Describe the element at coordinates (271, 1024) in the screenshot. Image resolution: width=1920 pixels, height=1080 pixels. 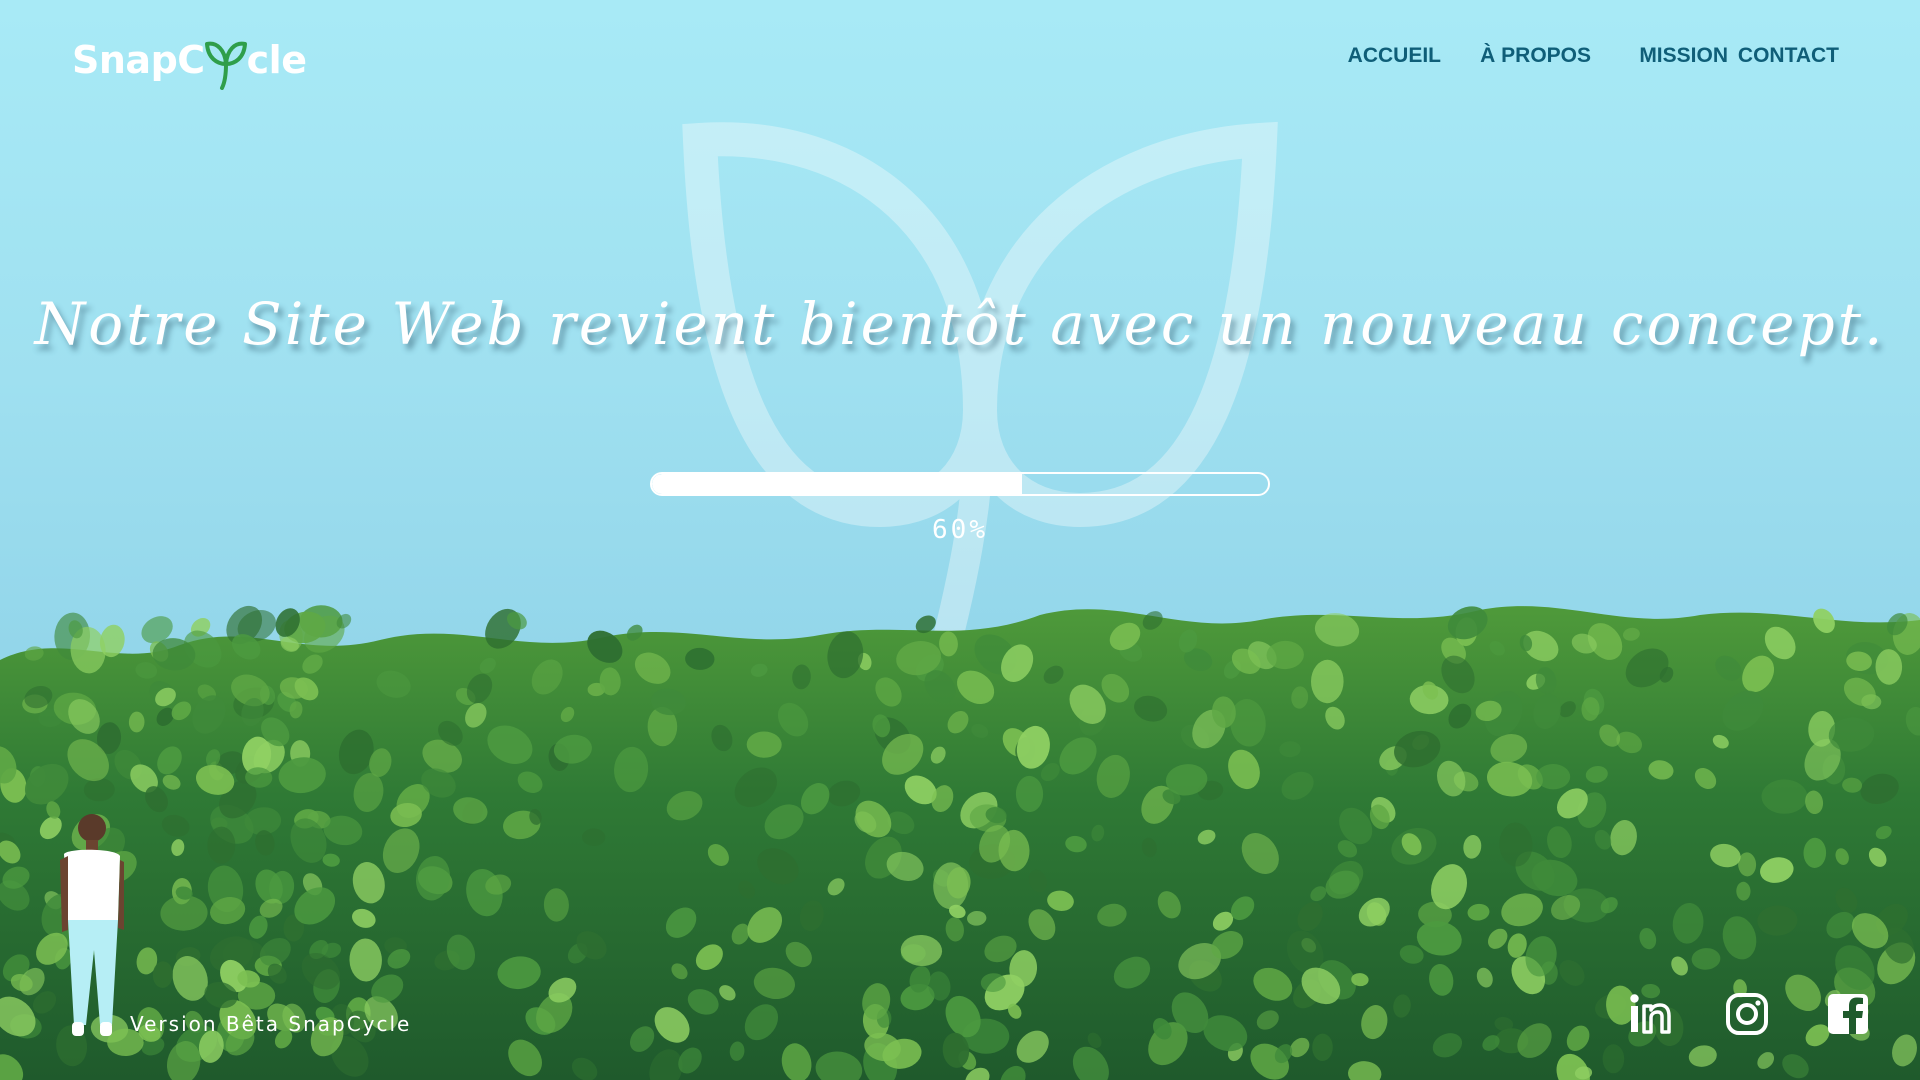
I see `version-text: Version Bêta SnapCycle` at that location.